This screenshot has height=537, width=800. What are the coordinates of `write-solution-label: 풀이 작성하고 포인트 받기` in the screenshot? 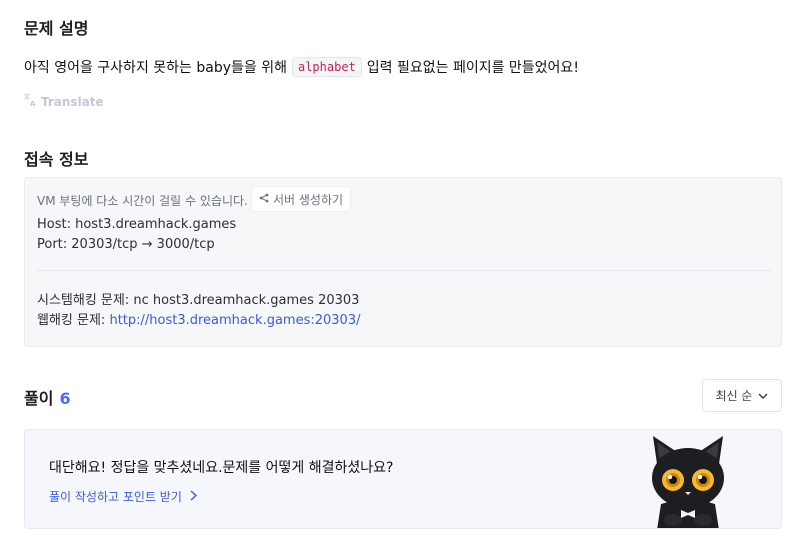 It's located at (115, 497).